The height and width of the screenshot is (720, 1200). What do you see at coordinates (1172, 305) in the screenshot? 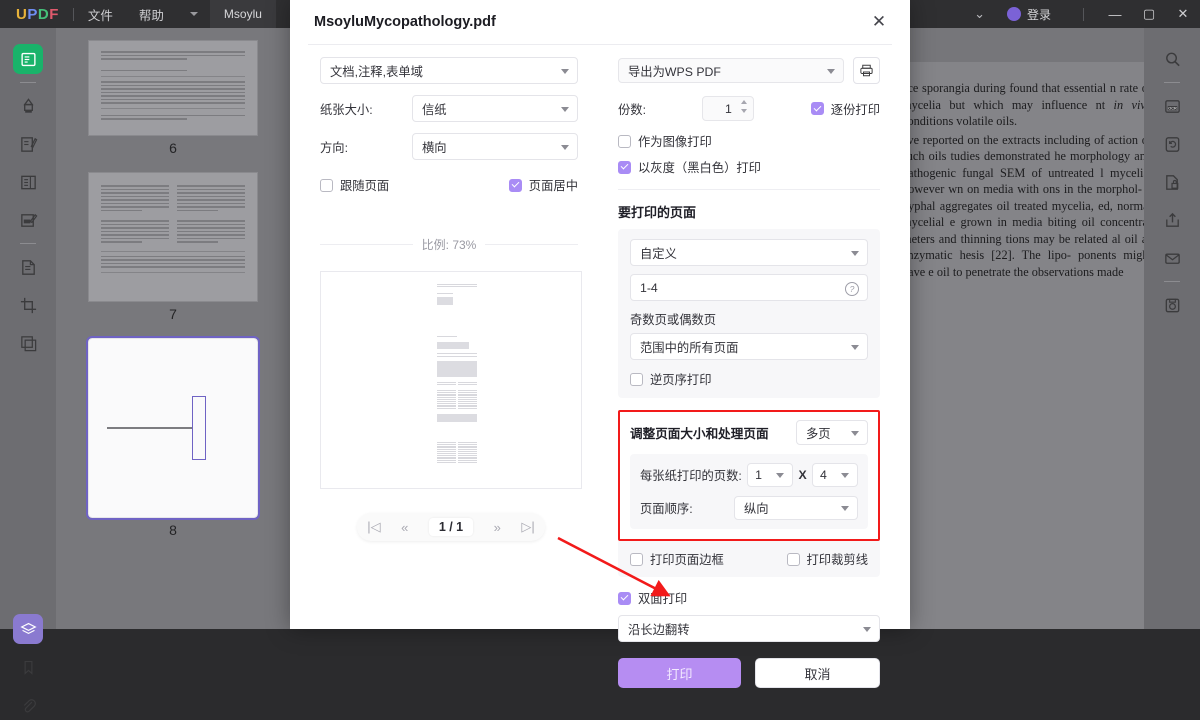
I see `save-icon` at bounding box center [1172, 305].